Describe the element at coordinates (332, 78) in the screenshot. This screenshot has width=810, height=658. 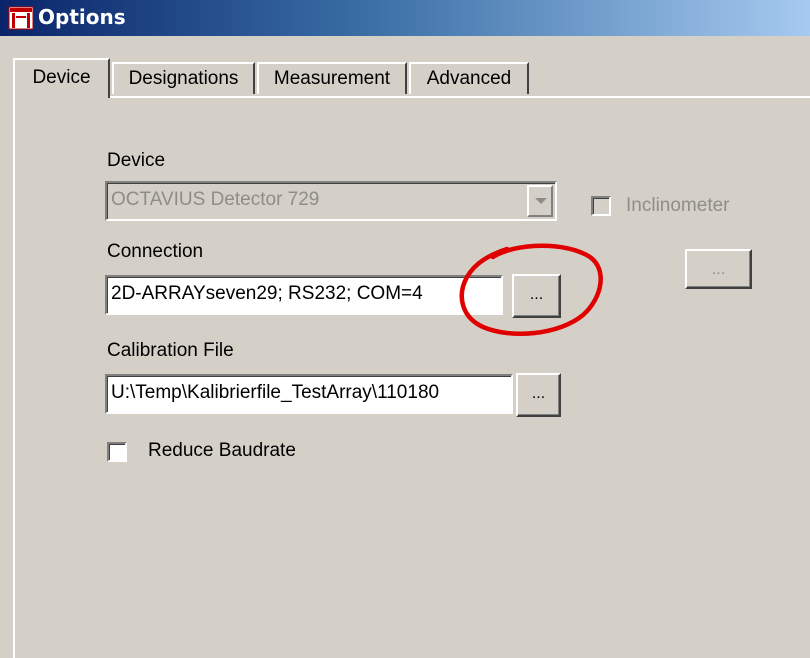
I see `tab-measurement: Measurement` at that location.